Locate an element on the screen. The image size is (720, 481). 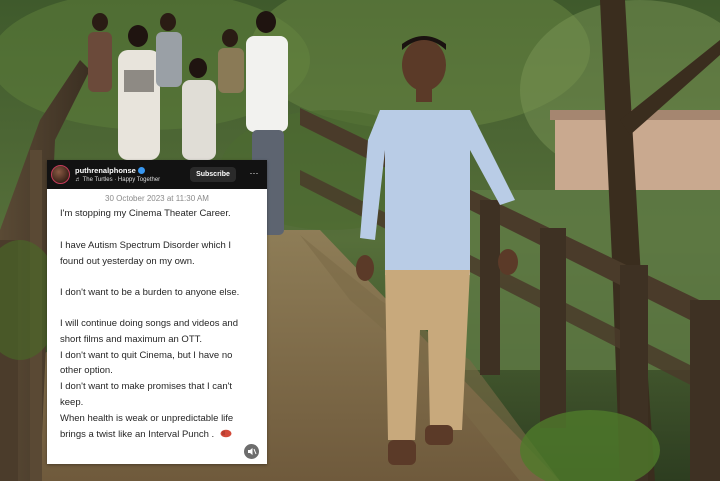
post-text-line: I'm stopping my Cinema Theater Career. is located at coordinates (145, 213).